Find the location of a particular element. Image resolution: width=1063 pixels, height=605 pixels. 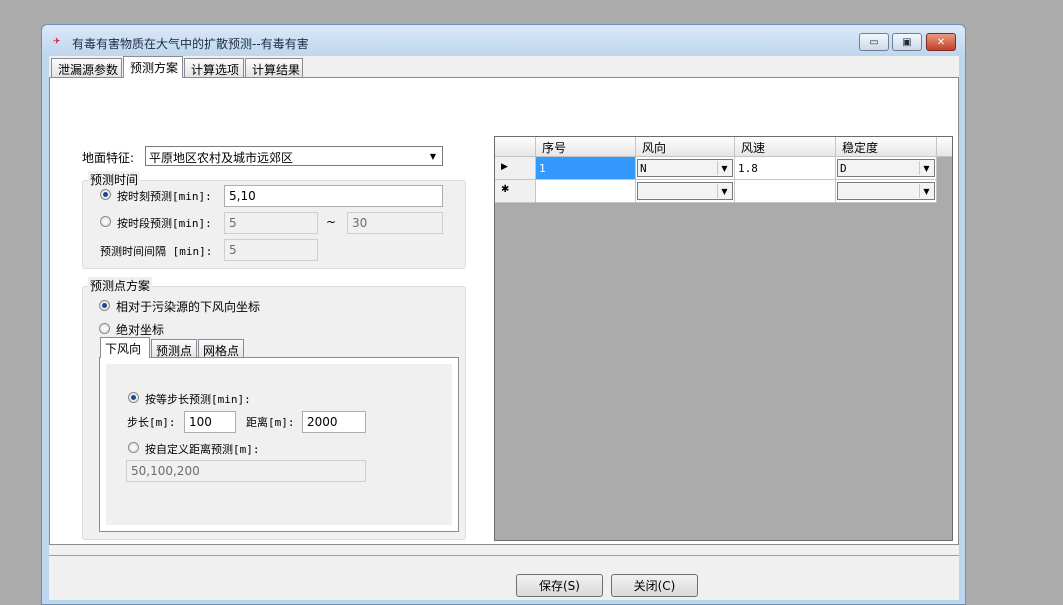

row-header: ▶ is located at coordinates (515, 168).